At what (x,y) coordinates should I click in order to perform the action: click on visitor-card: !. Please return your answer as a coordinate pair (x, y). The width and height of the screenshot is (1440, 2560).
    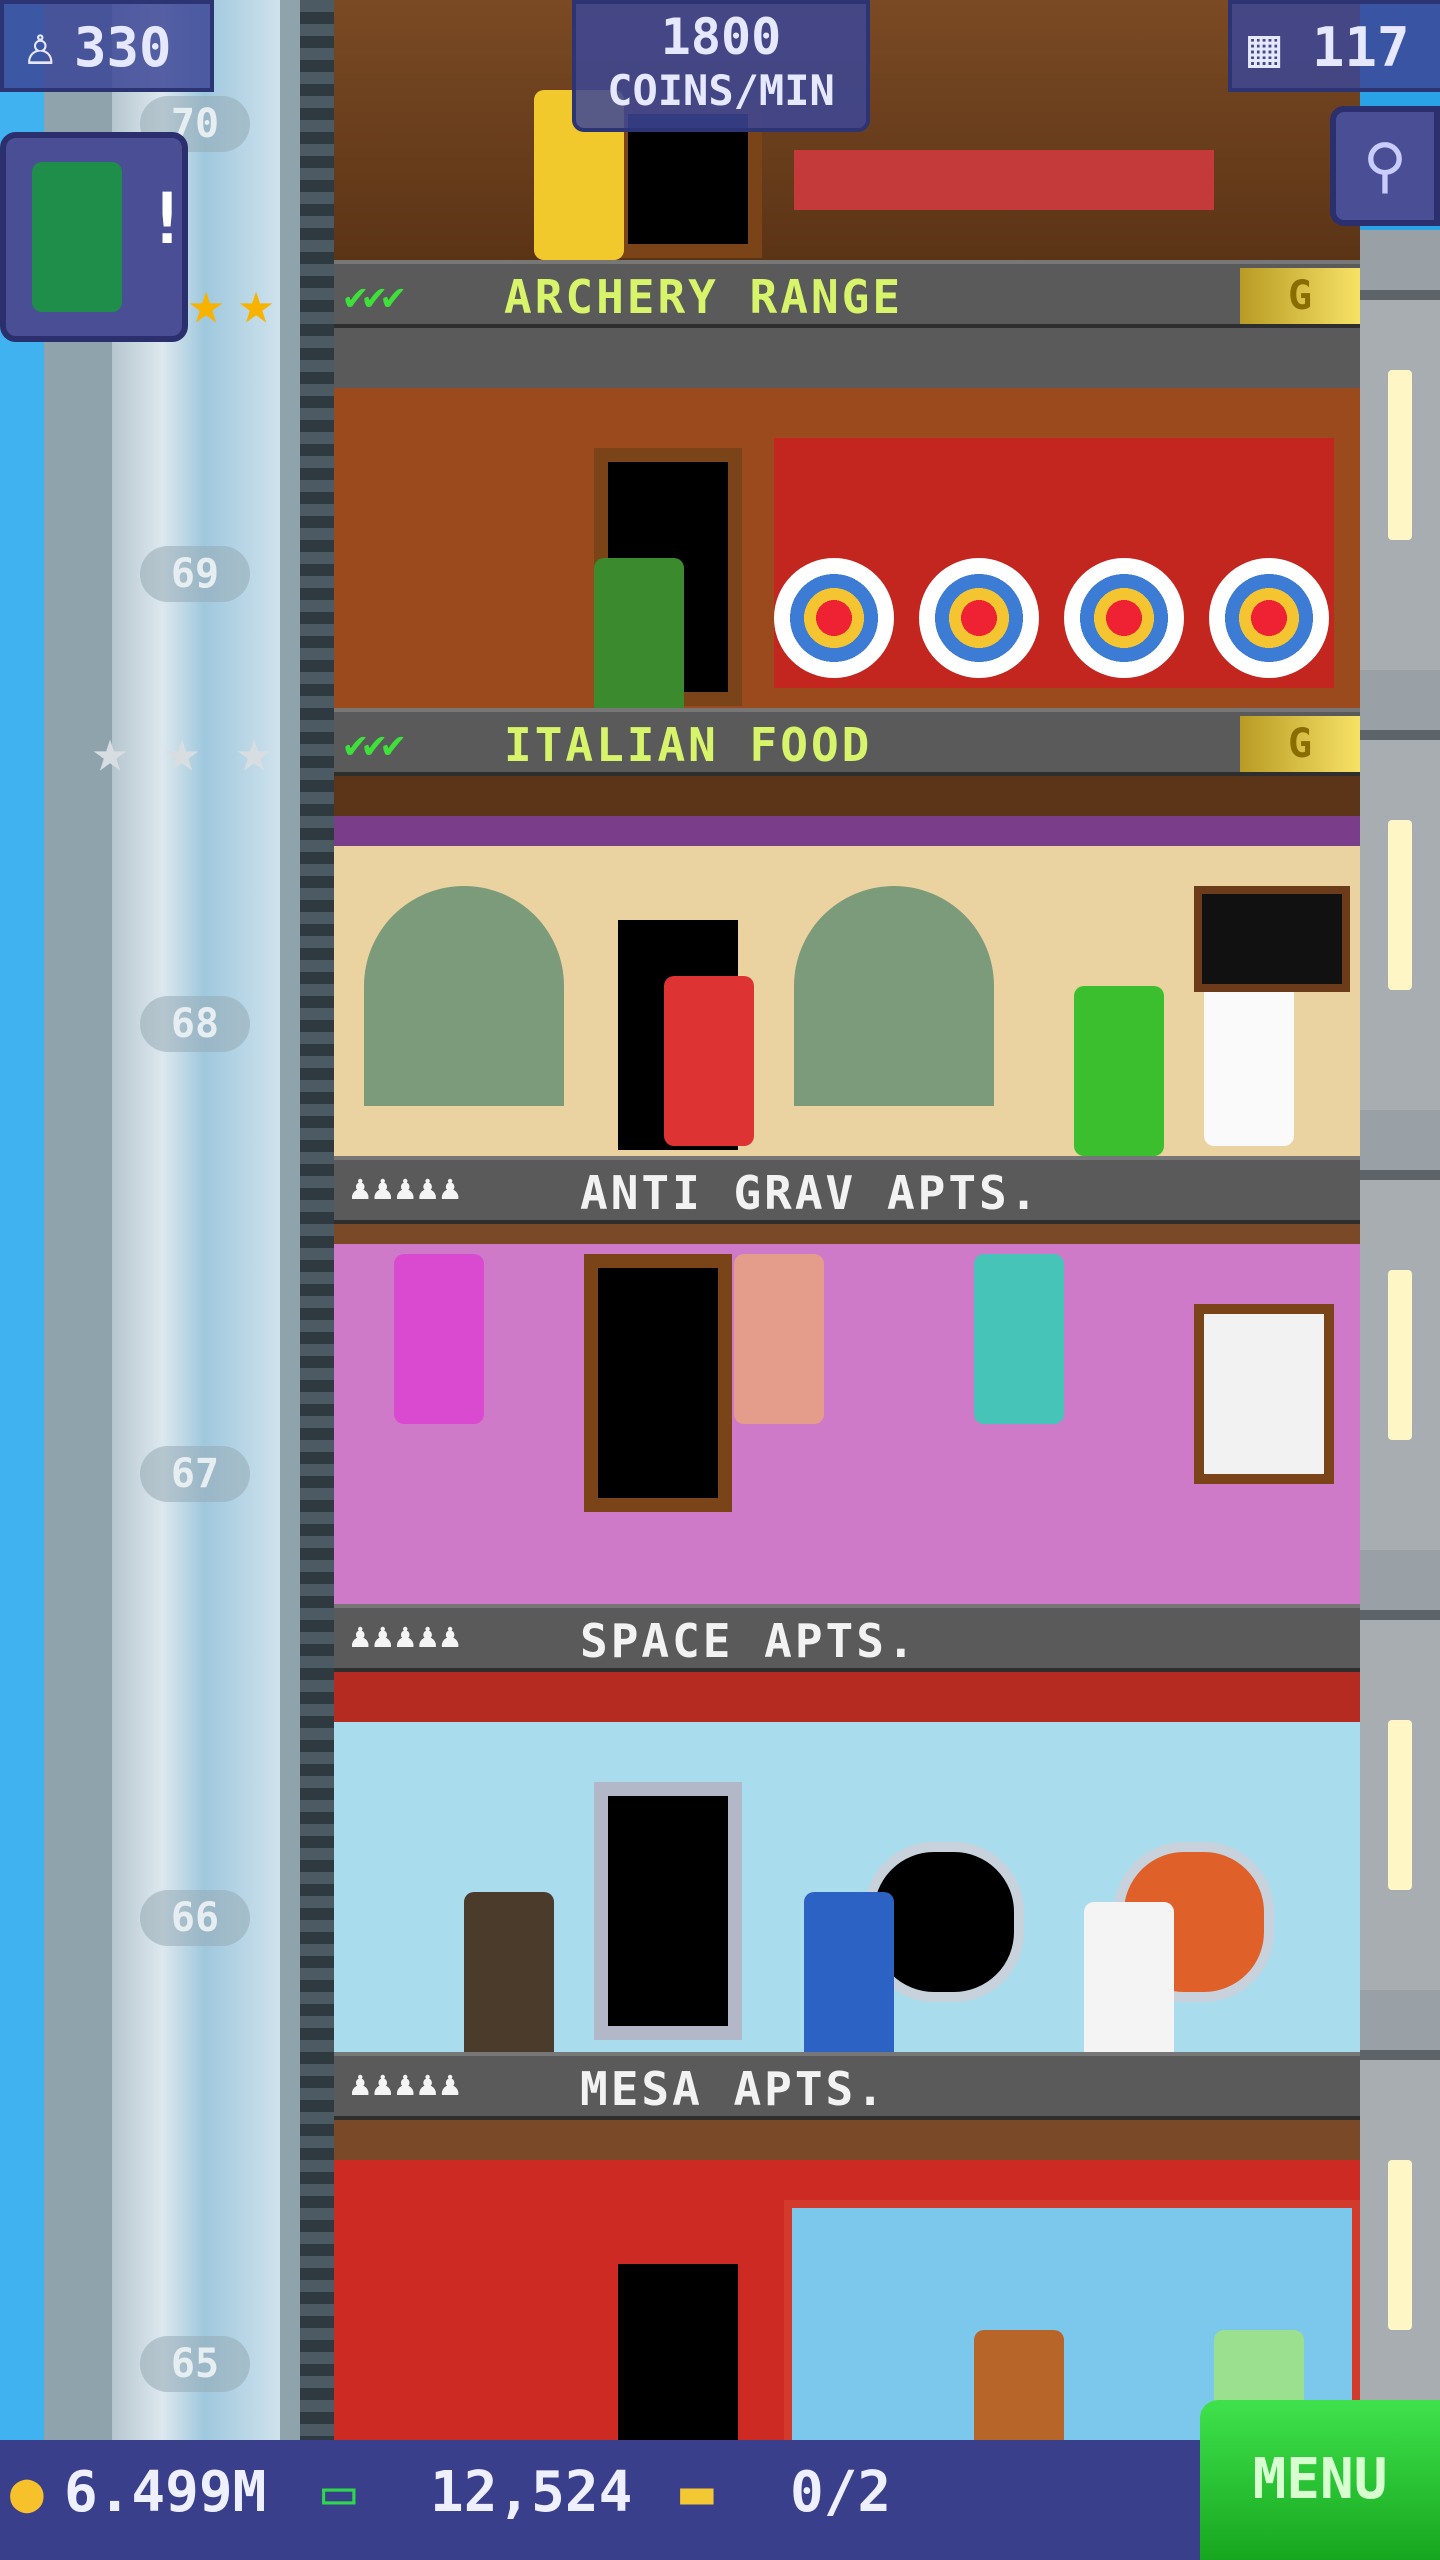
    Looking at the image, I should click on (94, 237).